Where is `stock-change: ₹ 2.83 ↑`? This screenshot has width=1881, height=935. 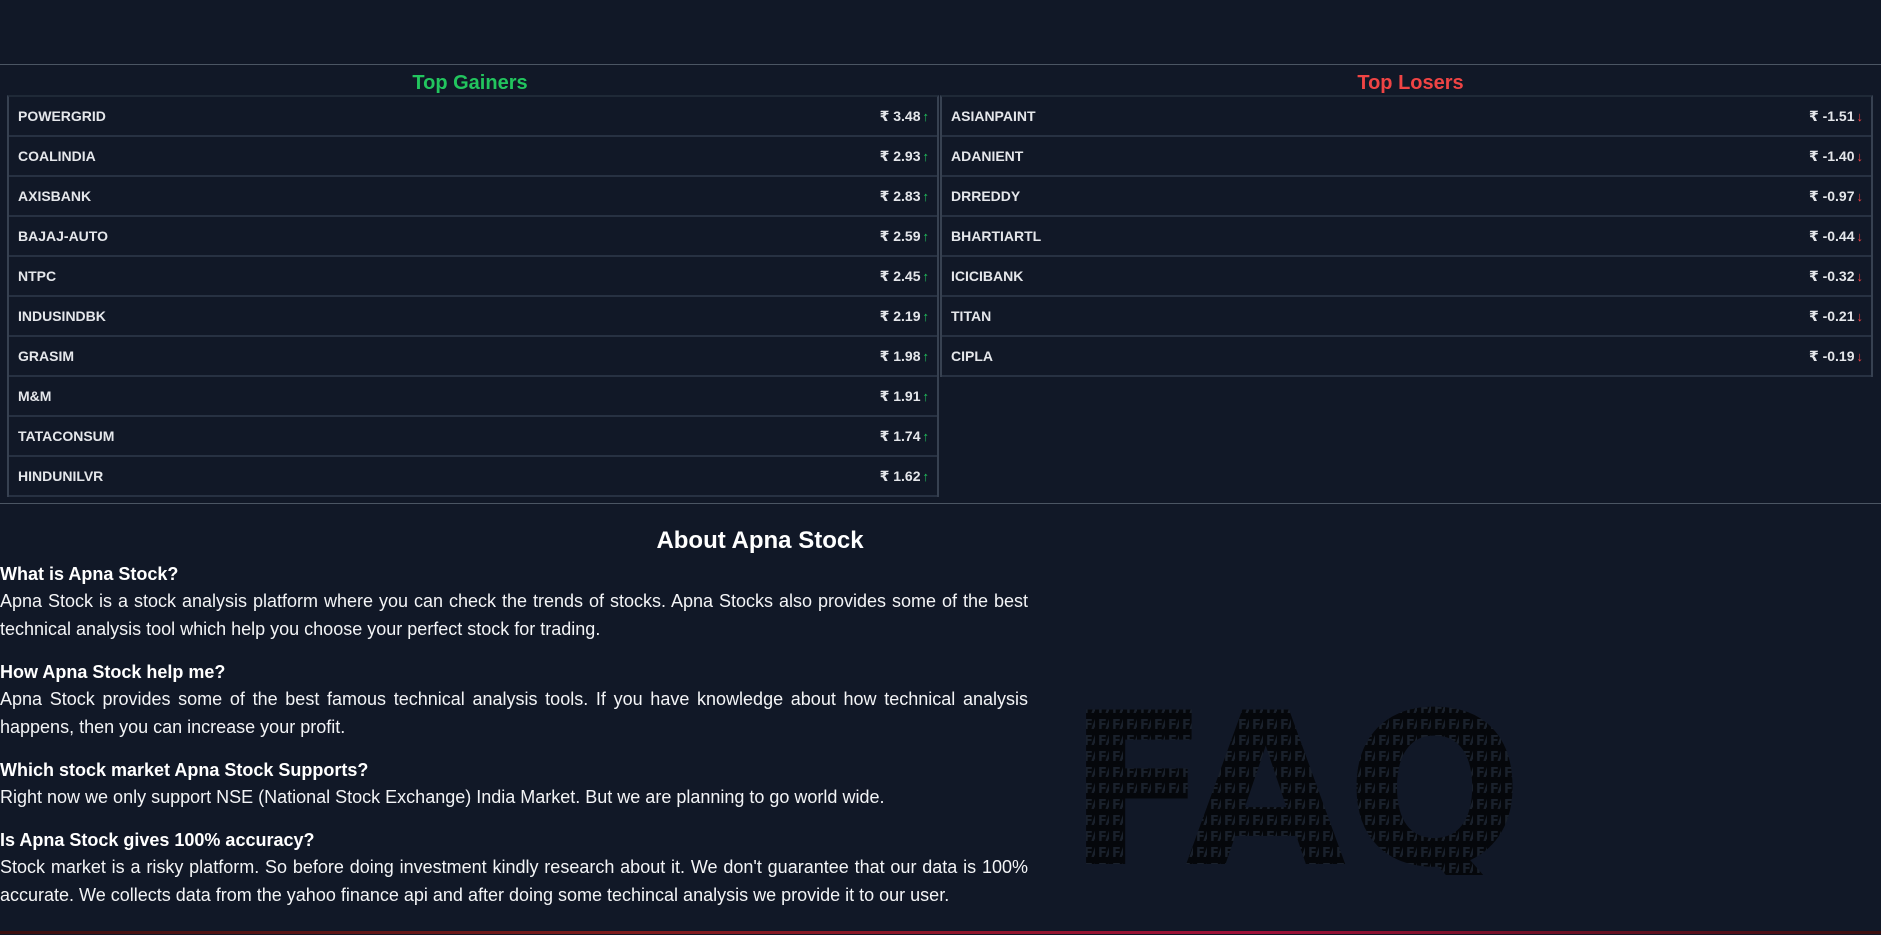 stock-change: ₹ 2.83 ↑ is located at coordinates (908, 196).